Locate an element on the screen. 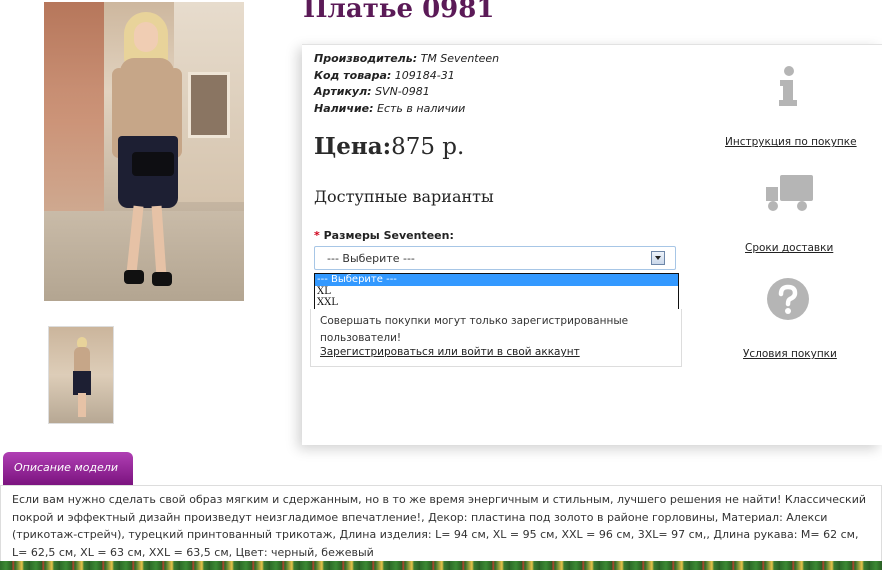  availability-value: Есть в наличии is located at coordinates (421, 108).